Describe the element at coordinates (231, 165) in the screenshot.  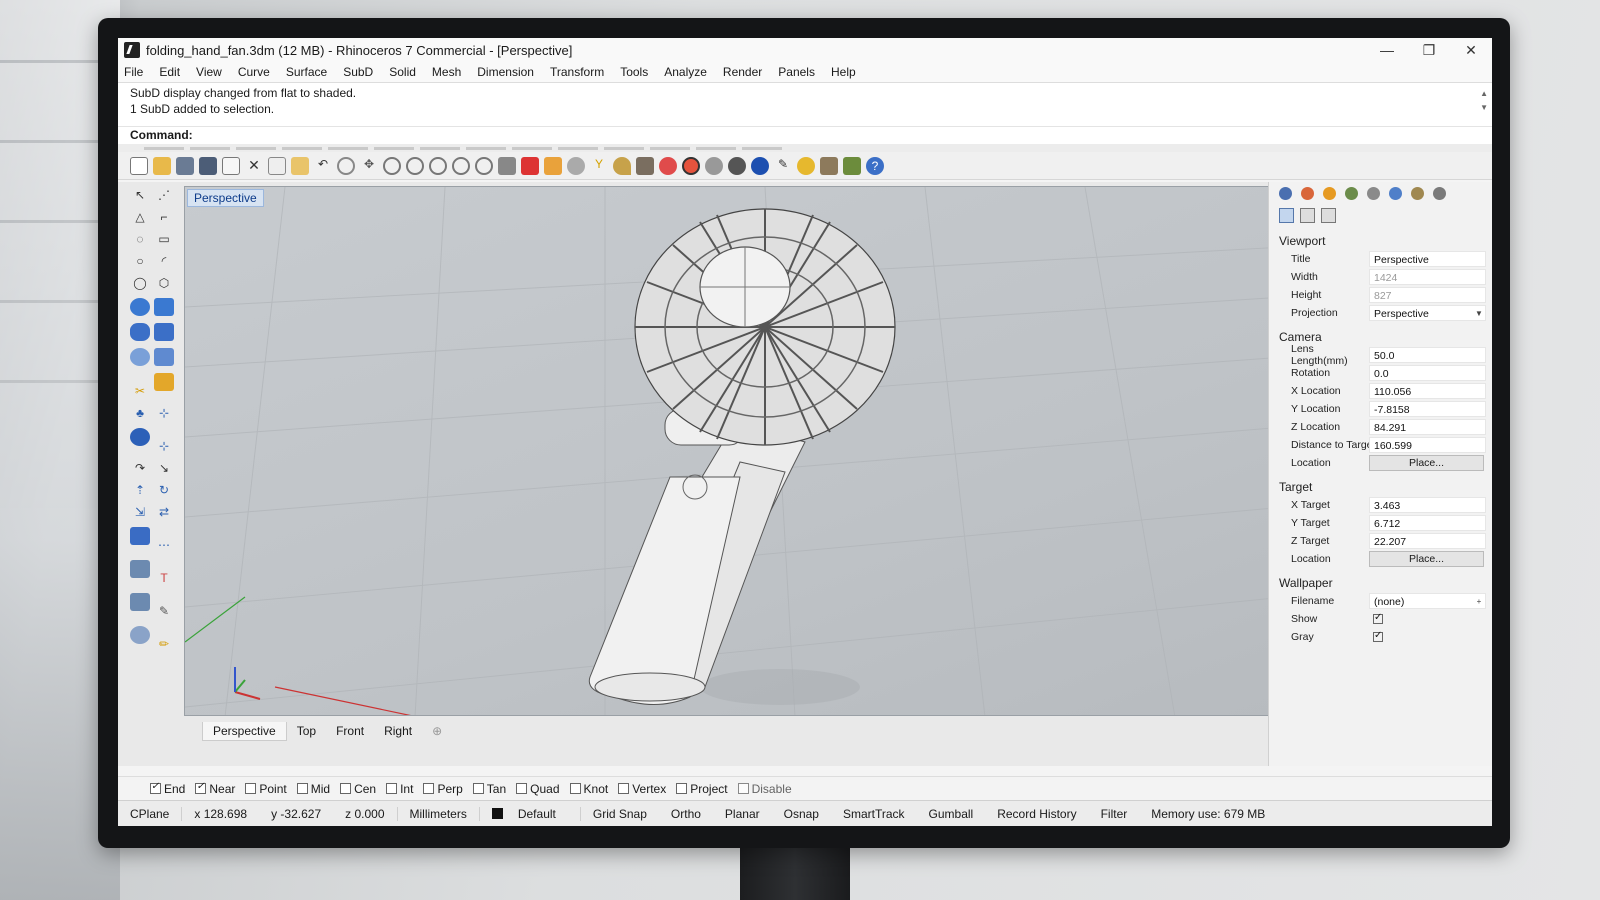
I see `print-icon` at that location.